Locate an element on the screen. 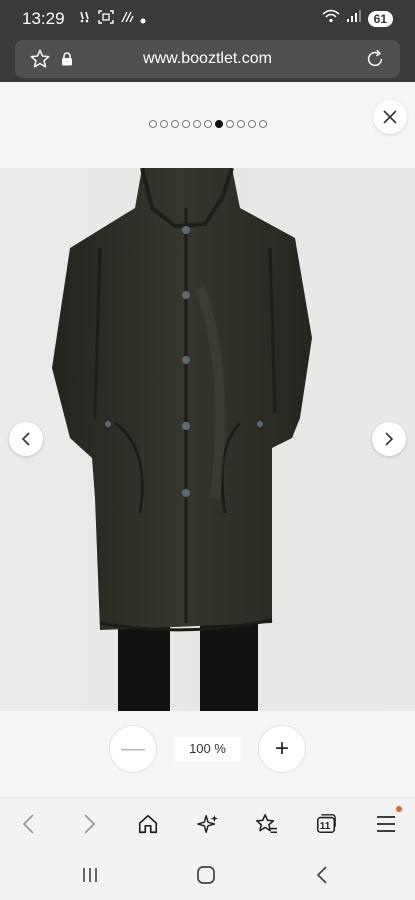 The height and width of the screenshot is (900, 415). forward-icon is located at coordinates (90, 824).